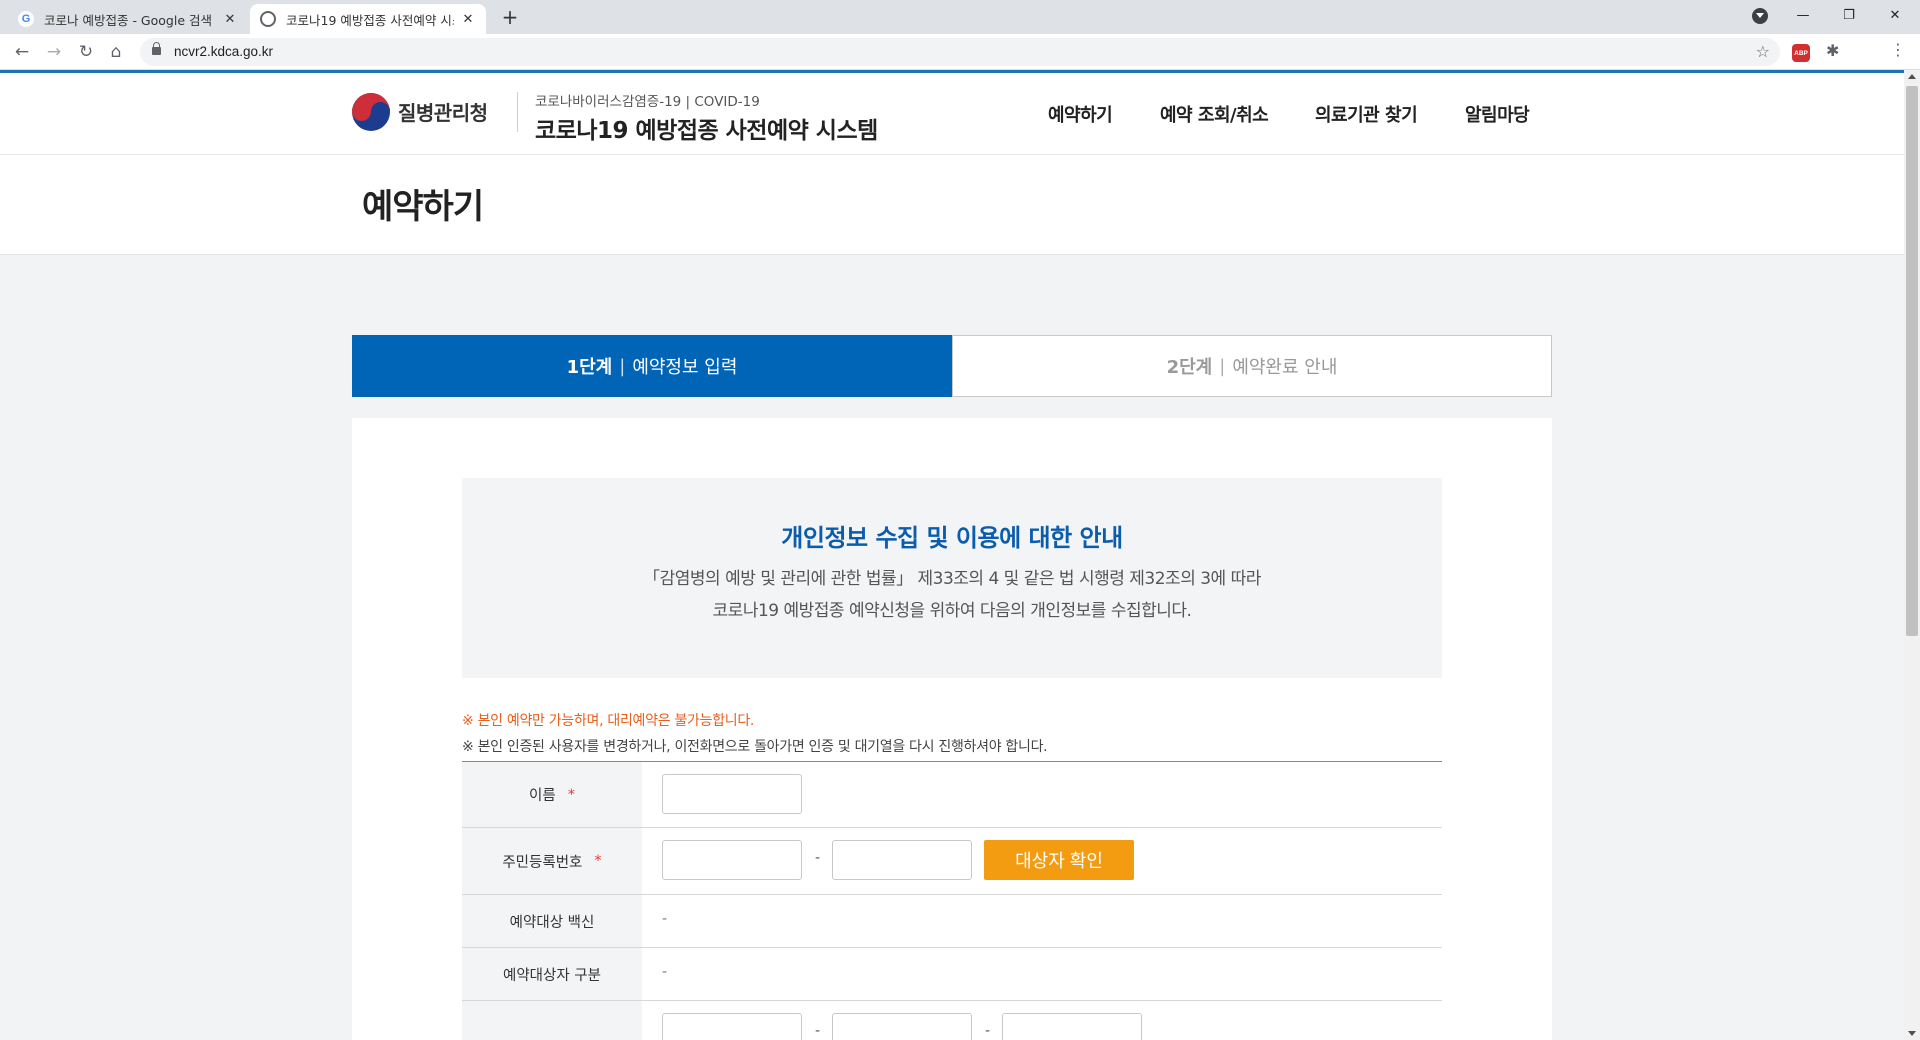 The image size is (1920, 1040). Describe the element at coordinates (1285, 367) in the screenshot. I see `step-label: 예약완료 안내` at that location.